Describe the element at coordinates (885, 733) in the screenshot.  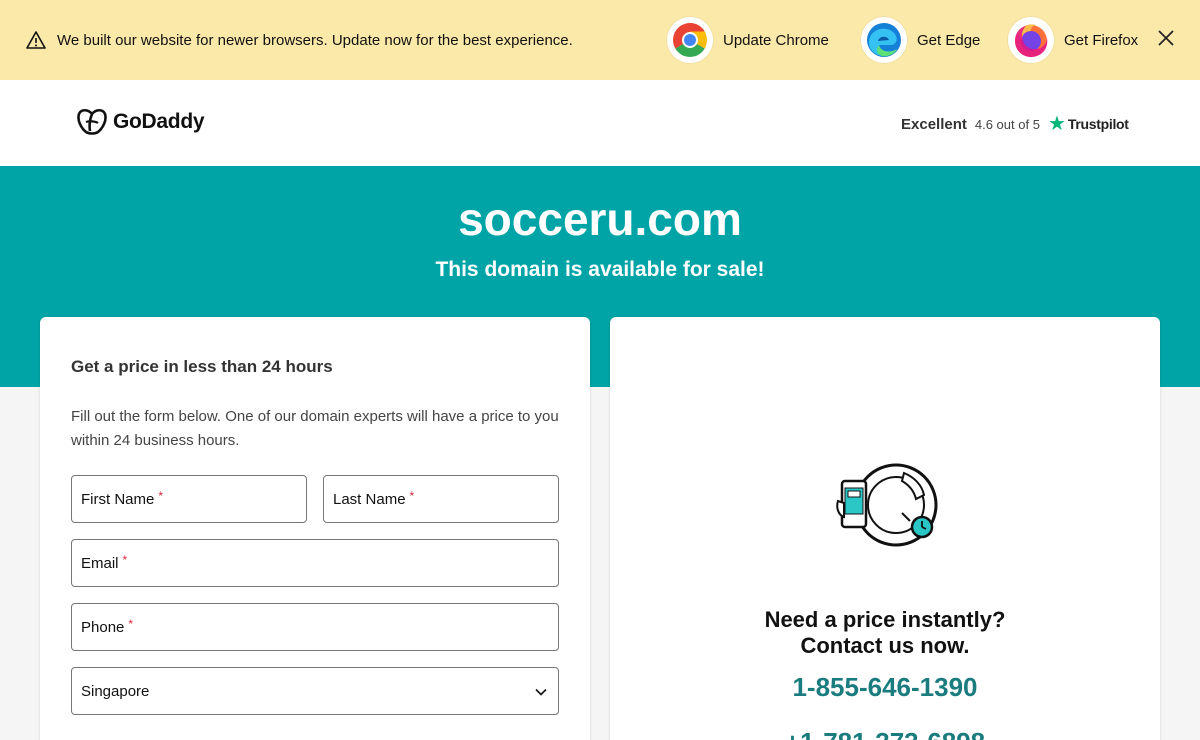
I see `phone-number-link: +1-781-373-6898` at that location.